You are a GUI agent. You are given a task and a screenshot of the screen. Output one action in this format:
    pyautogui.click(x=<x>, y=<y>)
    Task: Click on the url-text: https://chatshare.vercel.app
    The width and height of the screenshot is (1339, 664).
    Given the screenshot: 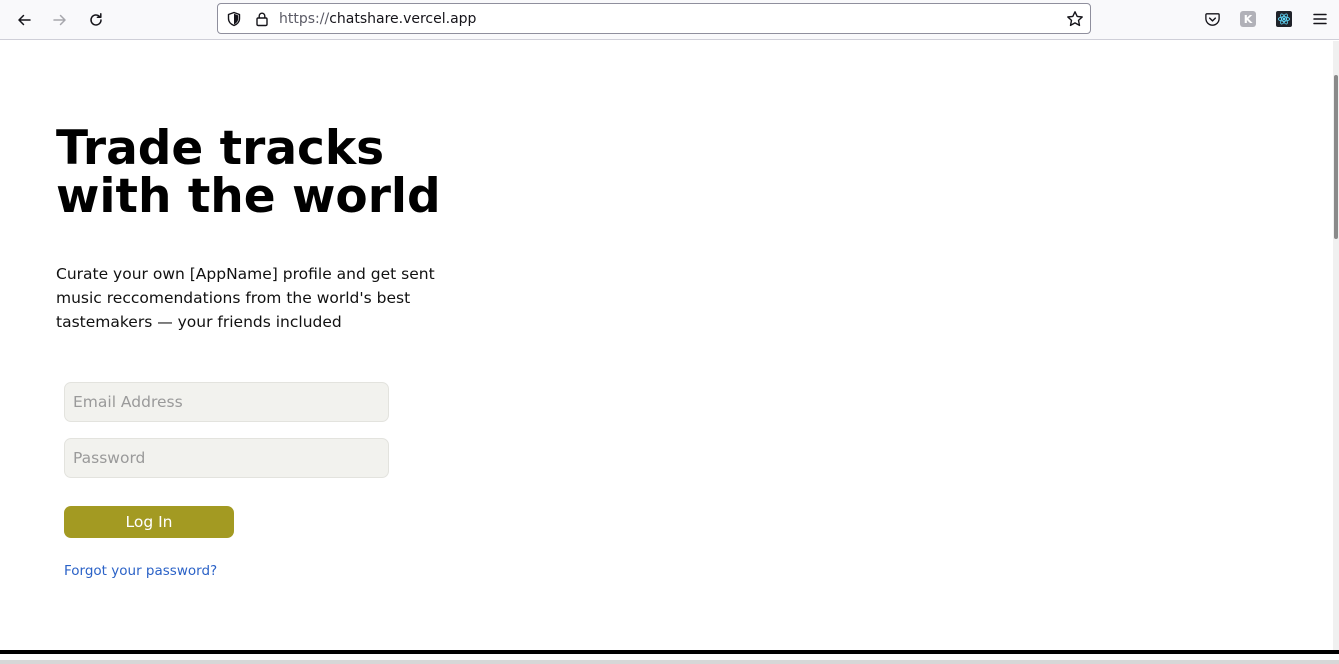 What is the action you would take?
    pyautogui.click(x=377, y=19)
    